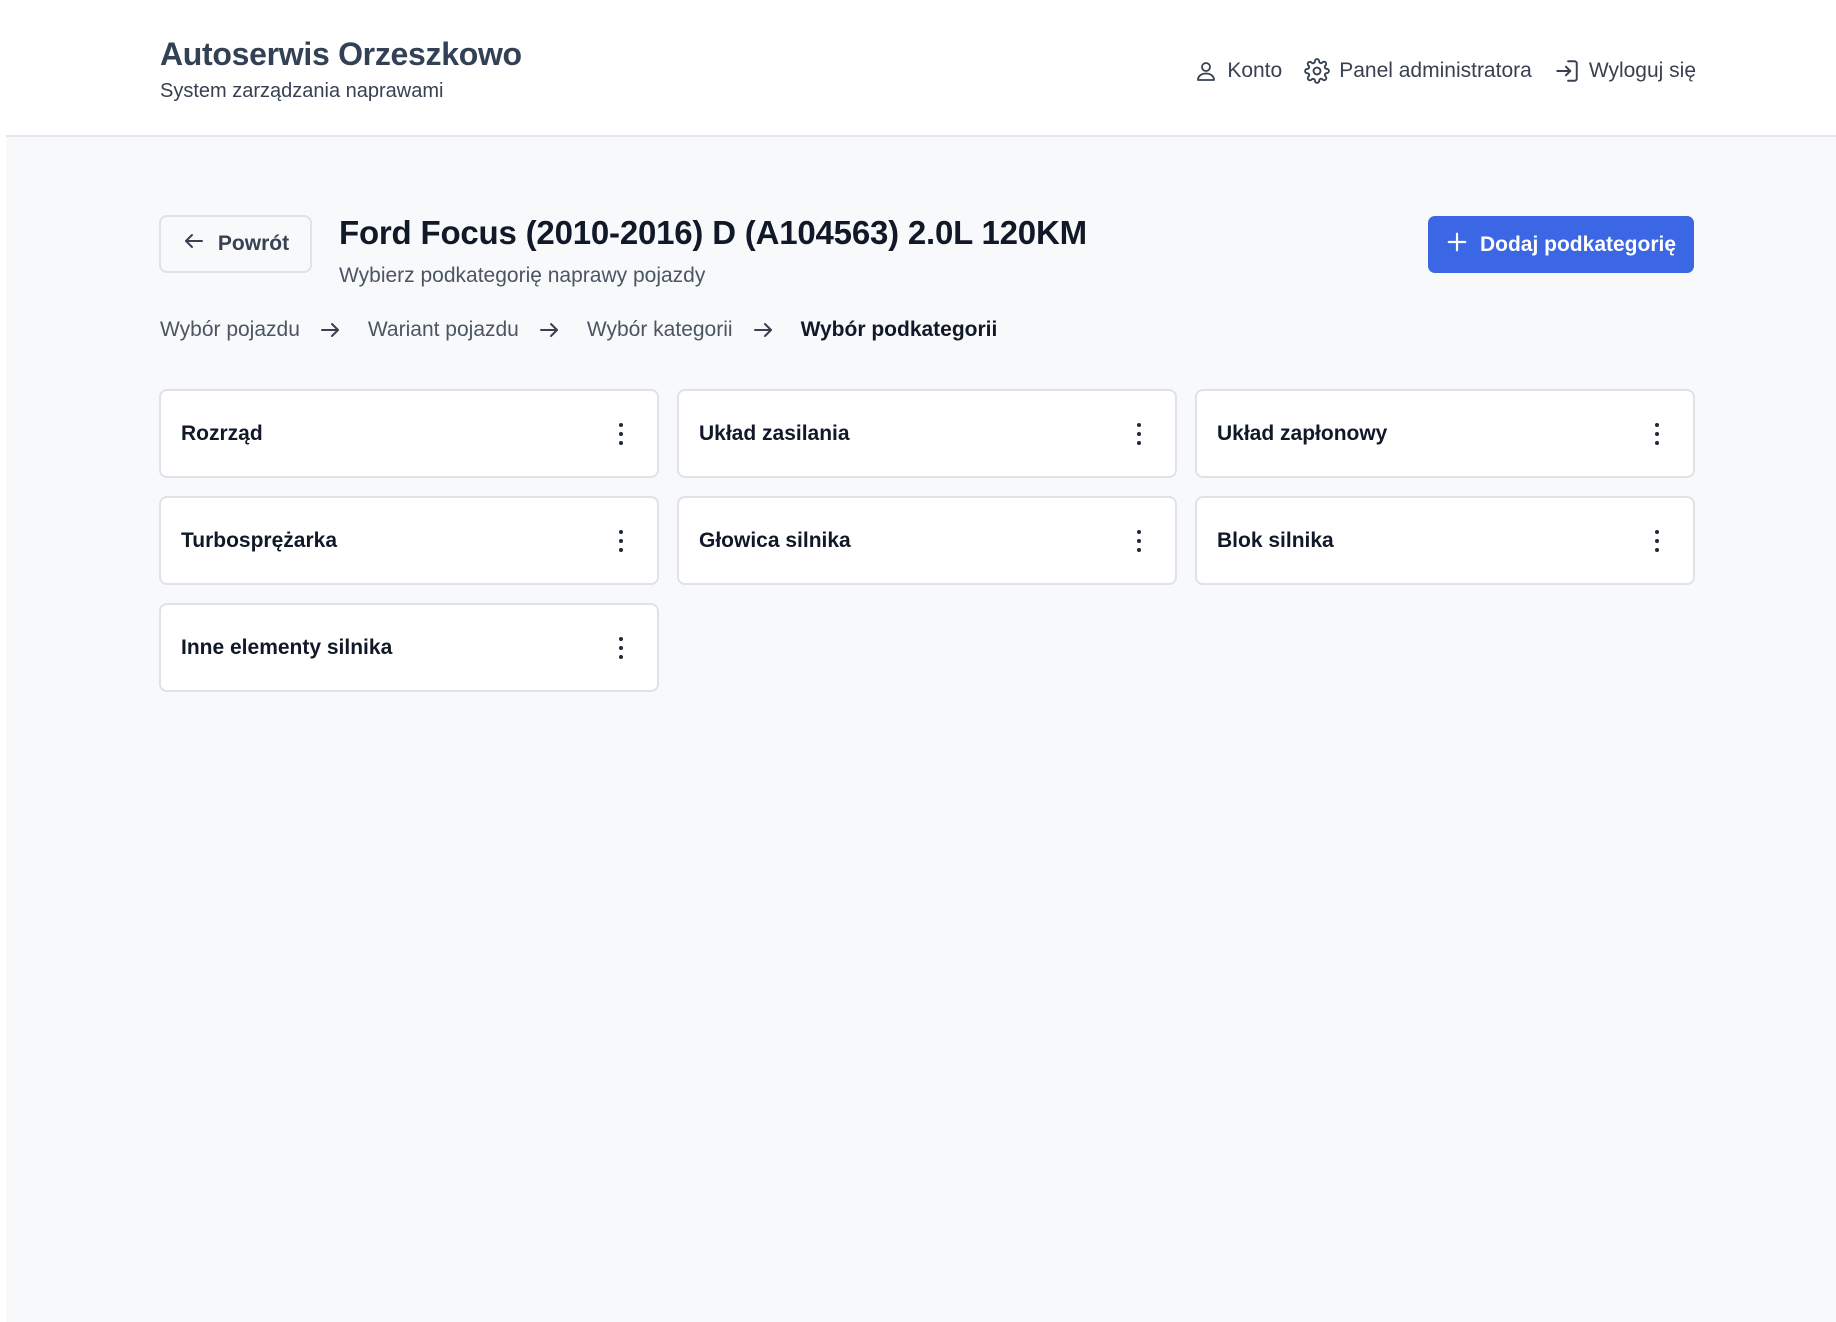 The width and height of the screenshot is (1836, 1322). Describe the element at coordinates (522, 275) in the screenshot. I see `page-subtitle: Wybierz podkategorię naprawy pojazdy` at that location.